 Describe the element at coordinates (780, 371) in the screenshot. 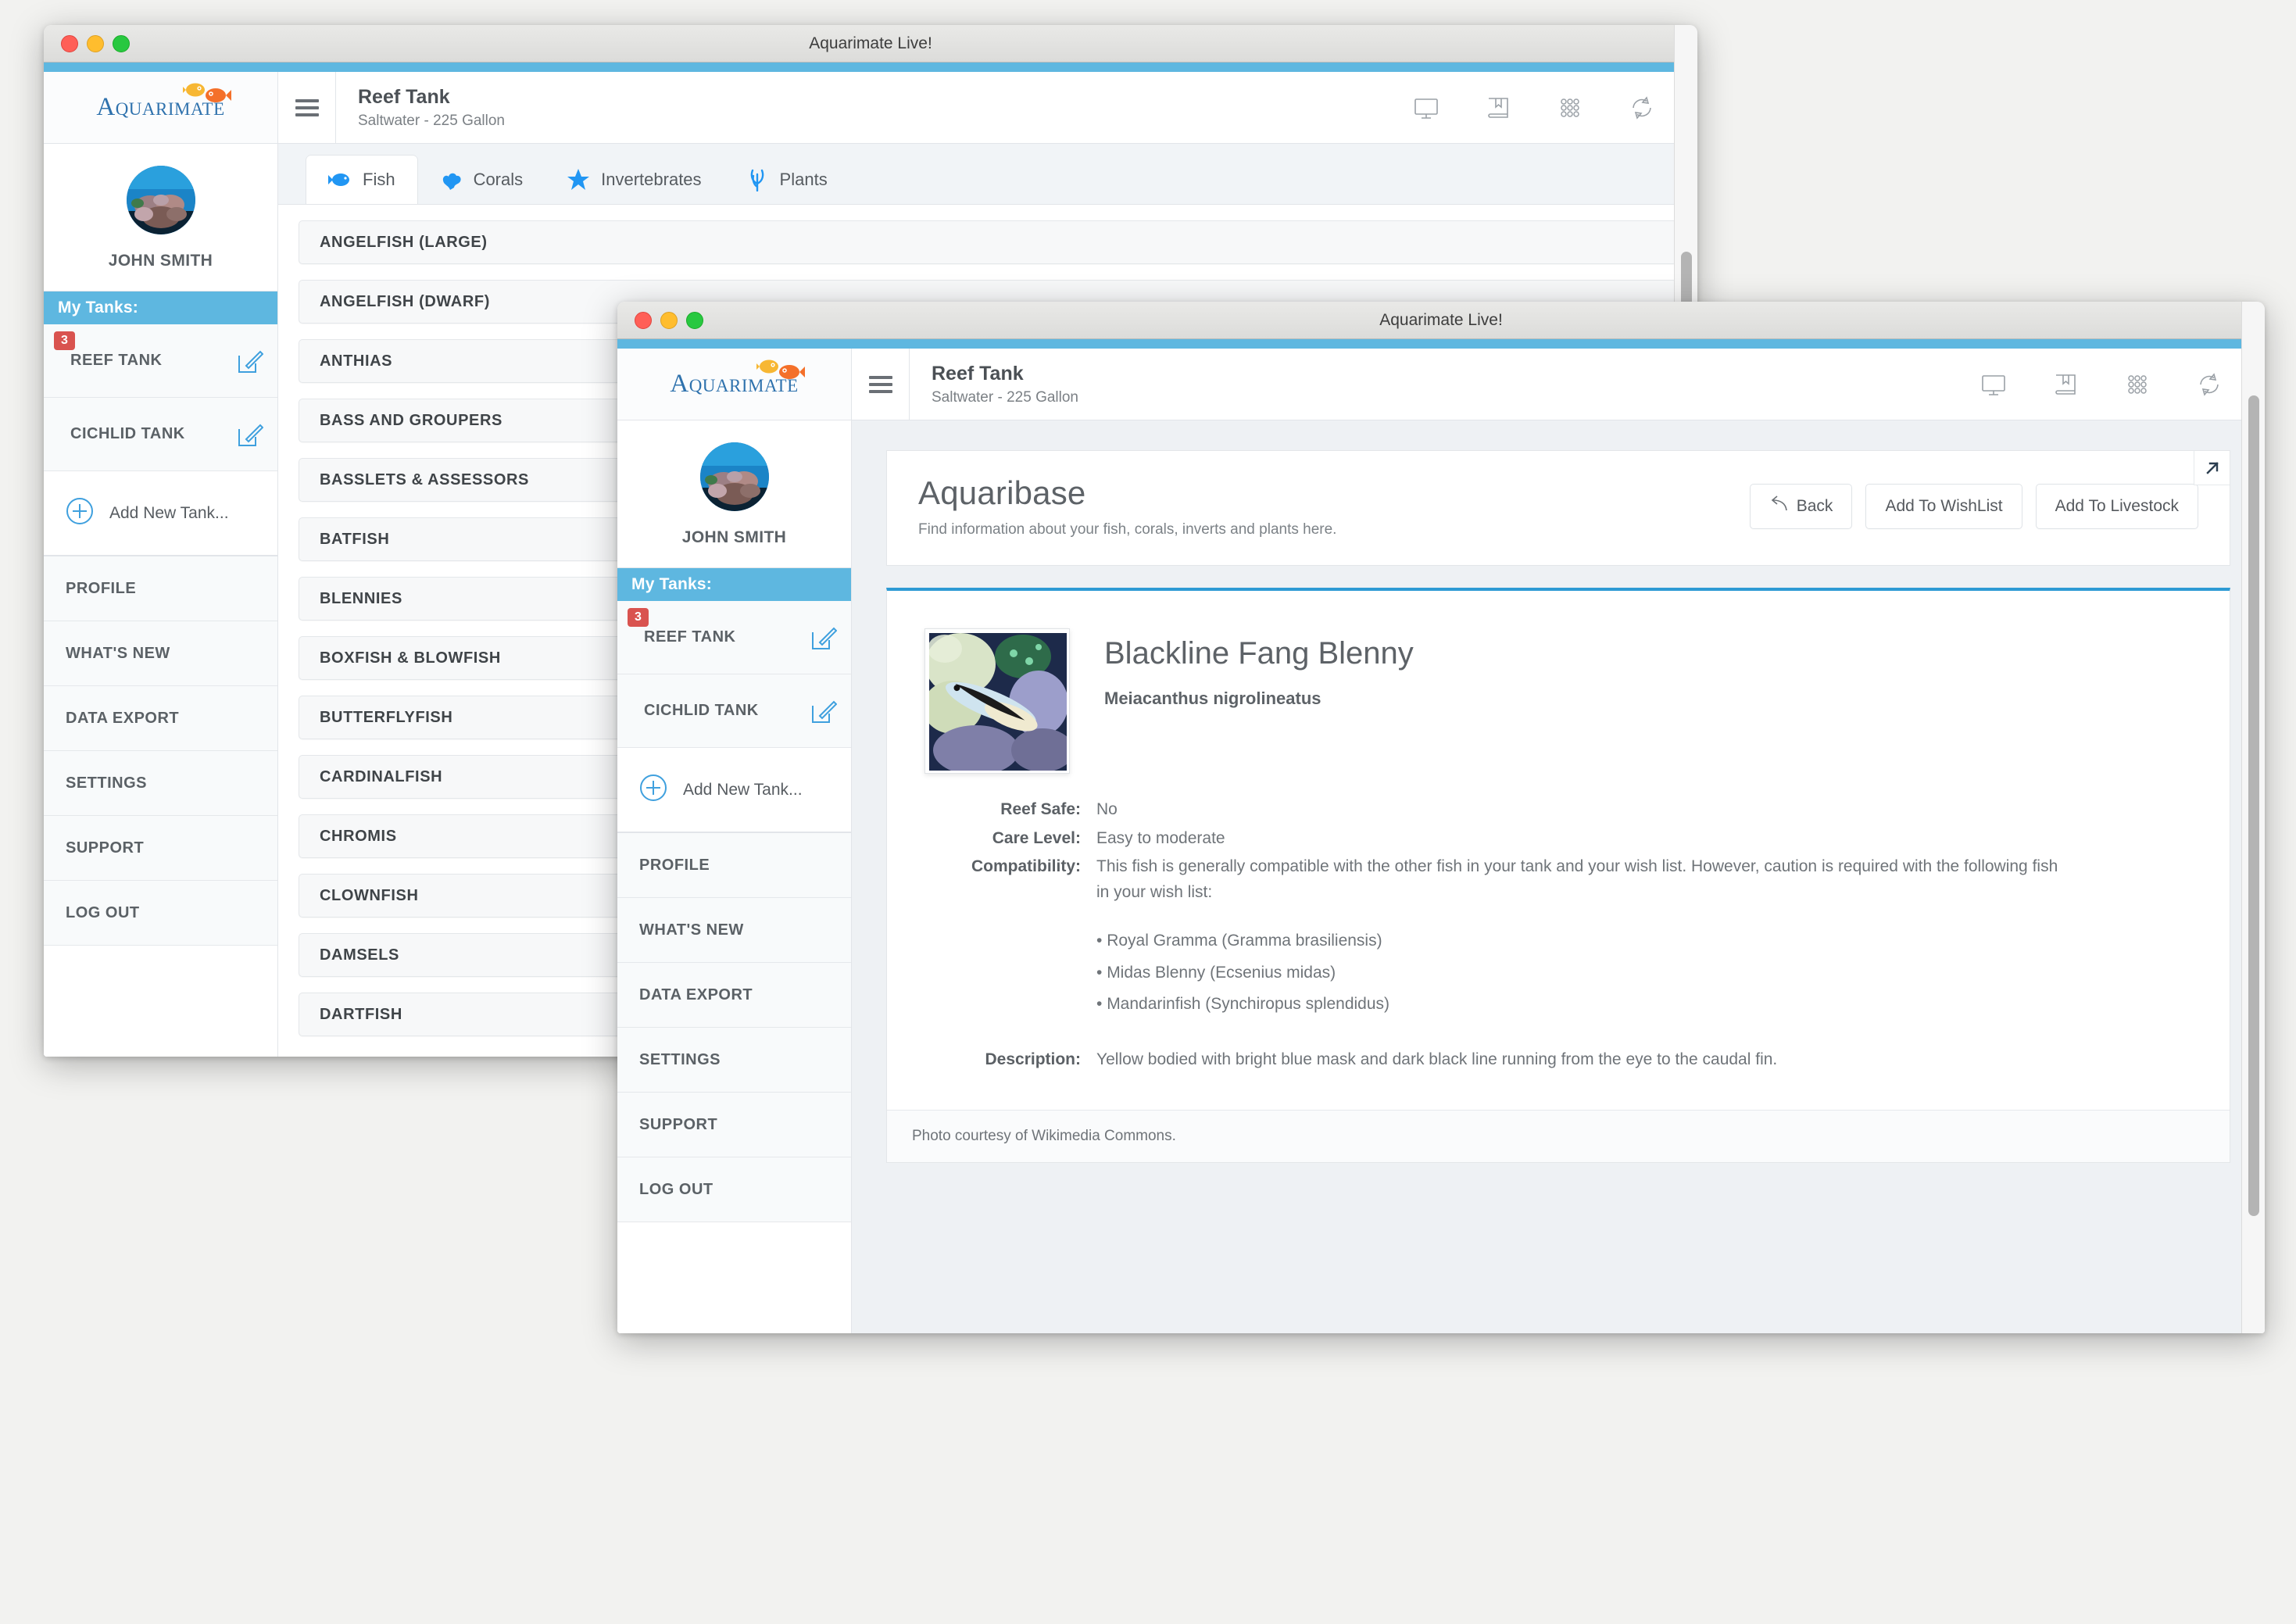

I see `two-fish-icon` at that location.